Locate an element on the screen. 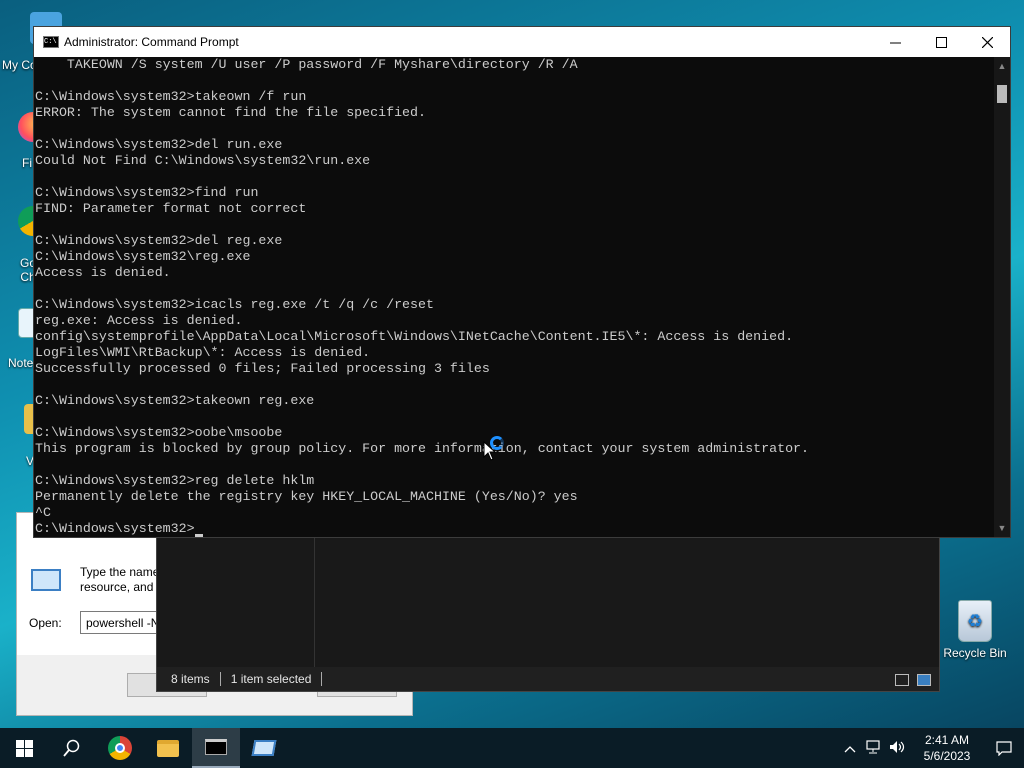 This screenshot has width=1024, height=768. network-icon is located at coordinates (874, 748).